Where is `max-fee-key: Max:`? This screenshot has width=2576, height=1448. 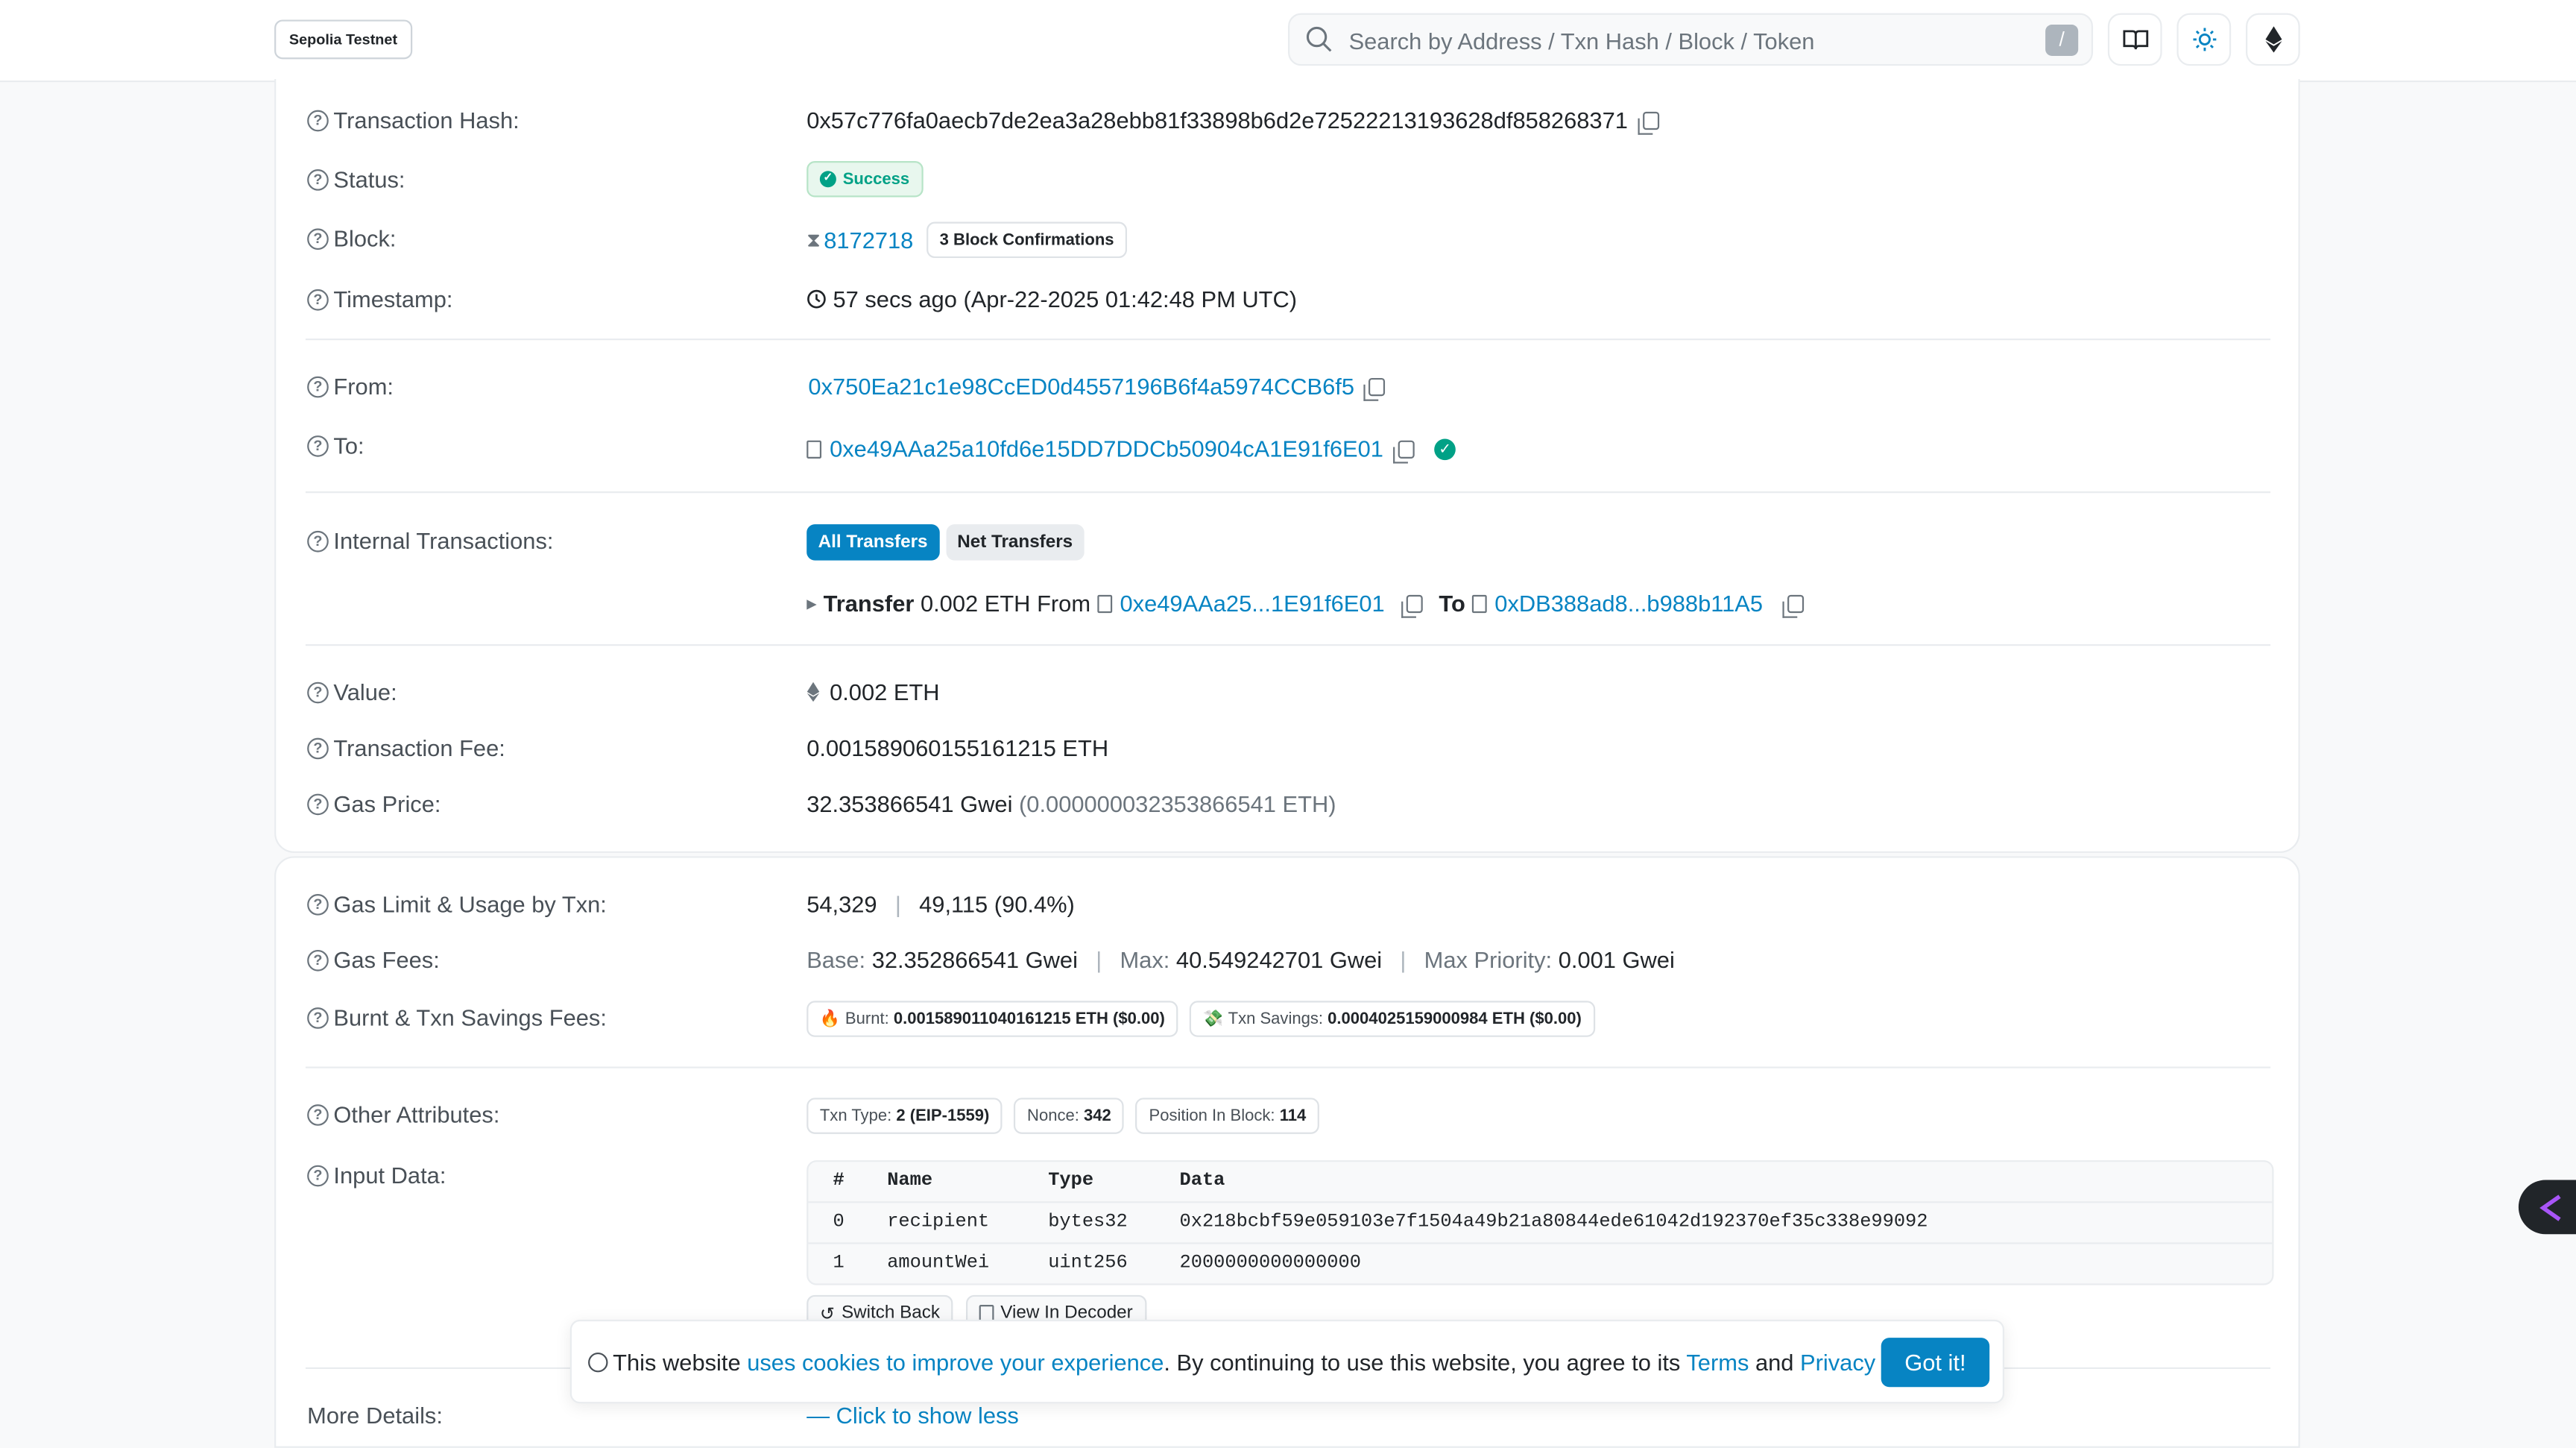 max-fee-key: Max: is located at coordinates (1145, 959).